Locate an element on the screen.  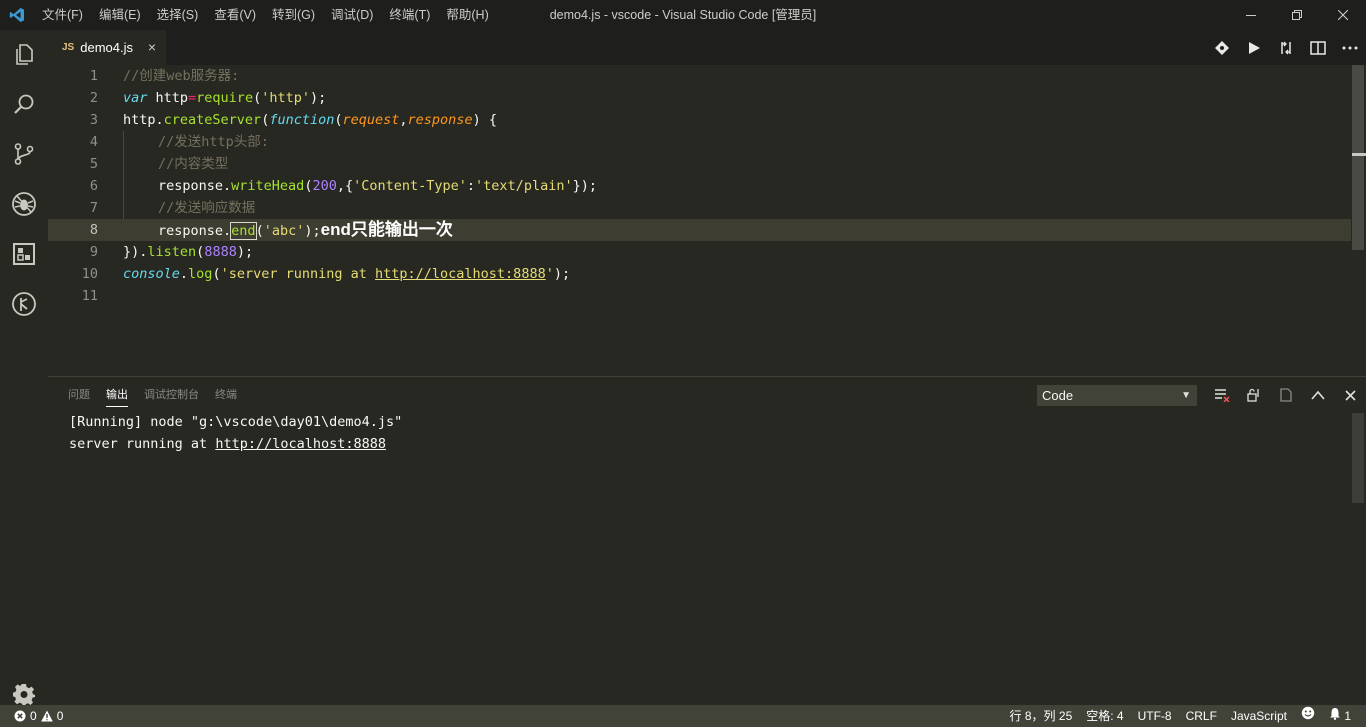
run-button is located at coordinates (1254, 47).